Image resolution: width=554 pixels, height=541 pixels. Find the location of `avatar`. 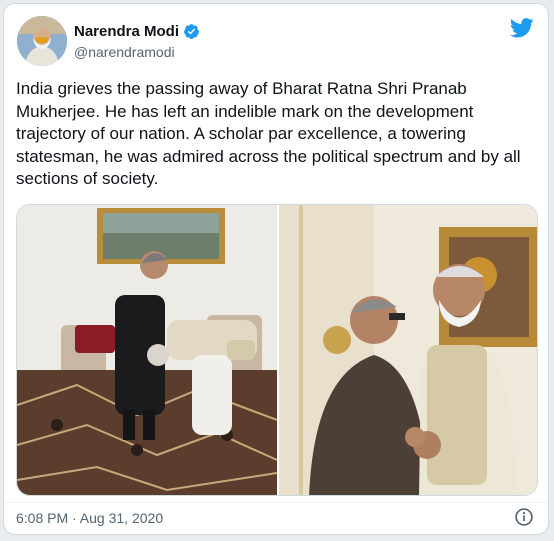

avatar is located at coordinates (42, 41).